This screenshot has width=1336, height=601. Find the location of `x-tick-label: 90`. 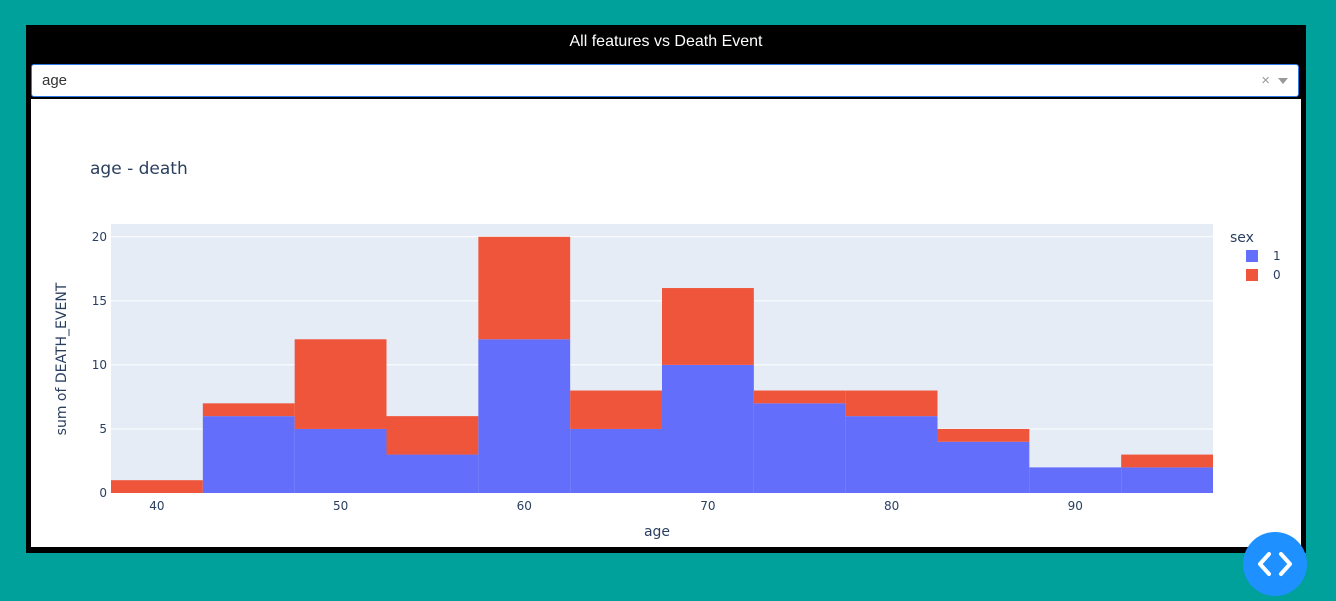

x-tick-label: 90 is located at coordinates (1075, 506).